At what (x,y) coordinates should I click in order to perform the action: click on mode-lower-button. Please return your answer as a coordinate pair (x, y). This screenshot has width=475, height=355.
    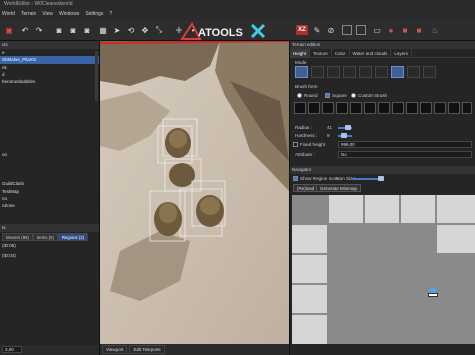
    Looking at the image, I should click on (317, 72).